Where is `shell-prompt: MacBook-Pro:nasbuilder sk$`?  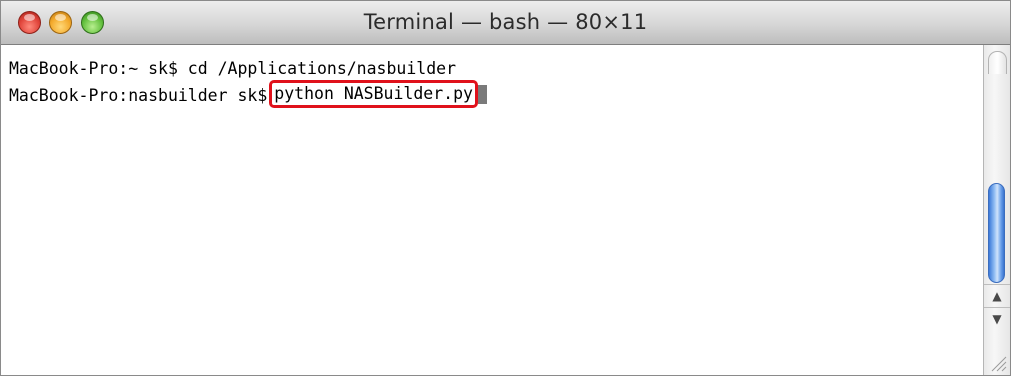
shell-prompt: MacBook-Pro:nasbuilder sk$ is located at coordinates (138, 95).